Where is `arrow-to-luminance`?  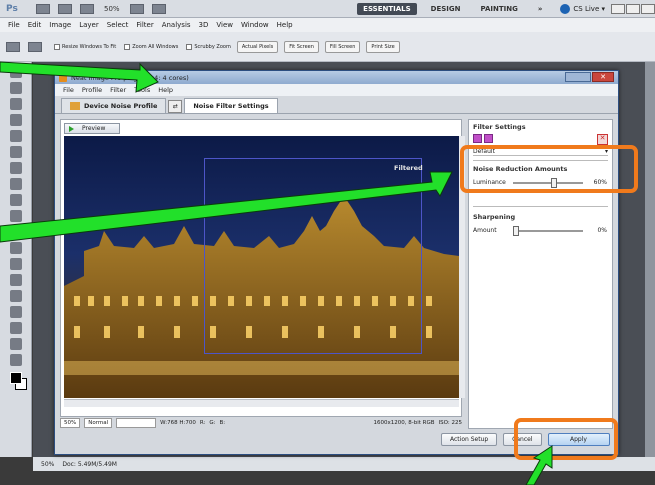
arrow-to-luminance is located at coordinates (226, 207).